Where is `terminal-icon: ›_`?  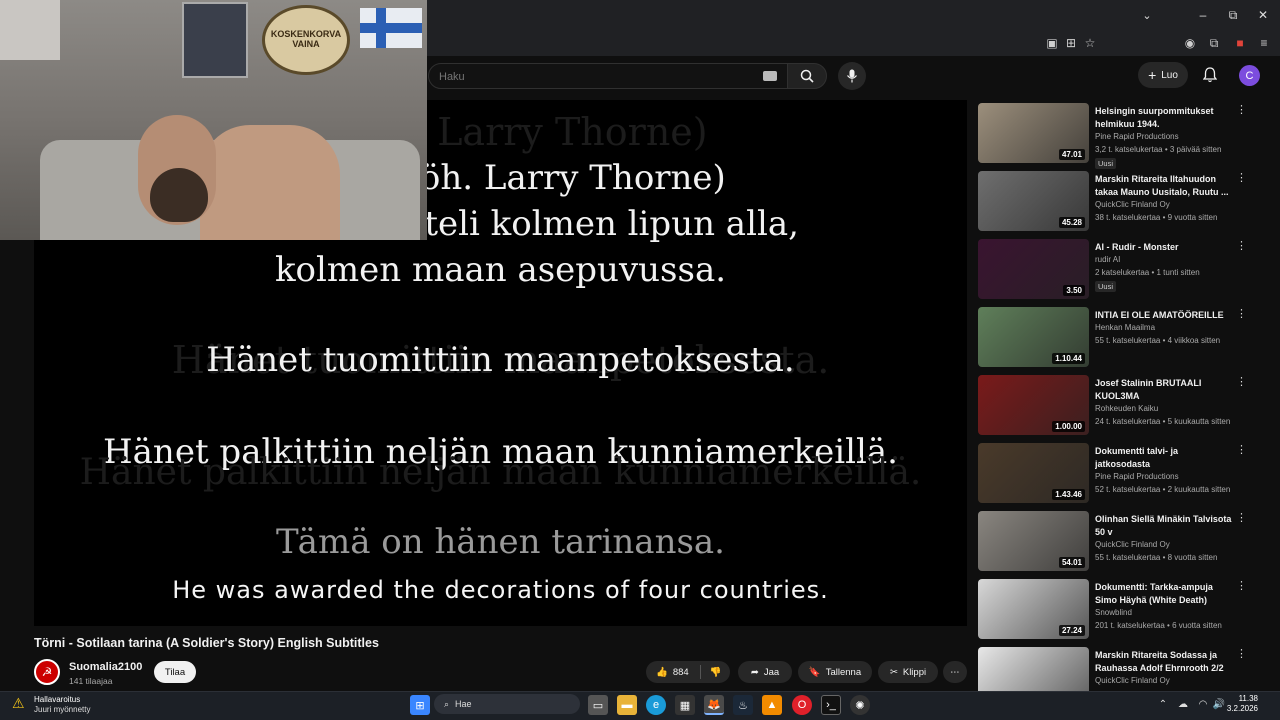
terminal-icon: ›_ is located at coordinates (831, 705).